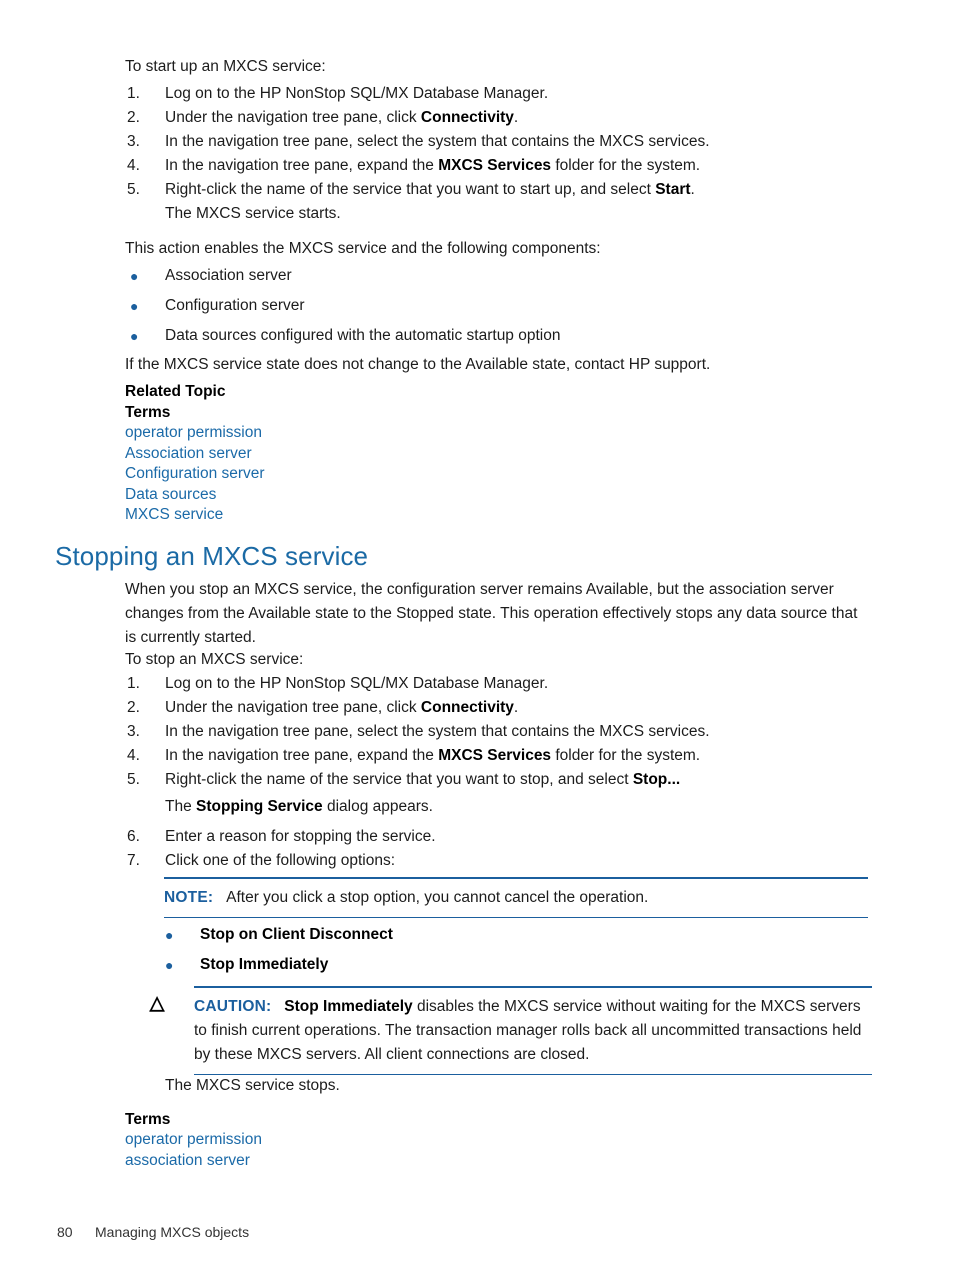 The image size is (954, 1271). Describe the element at coordinates (497, 474) in the screenshot. I see `term-link-configuration-server: Configuration server` at that location.